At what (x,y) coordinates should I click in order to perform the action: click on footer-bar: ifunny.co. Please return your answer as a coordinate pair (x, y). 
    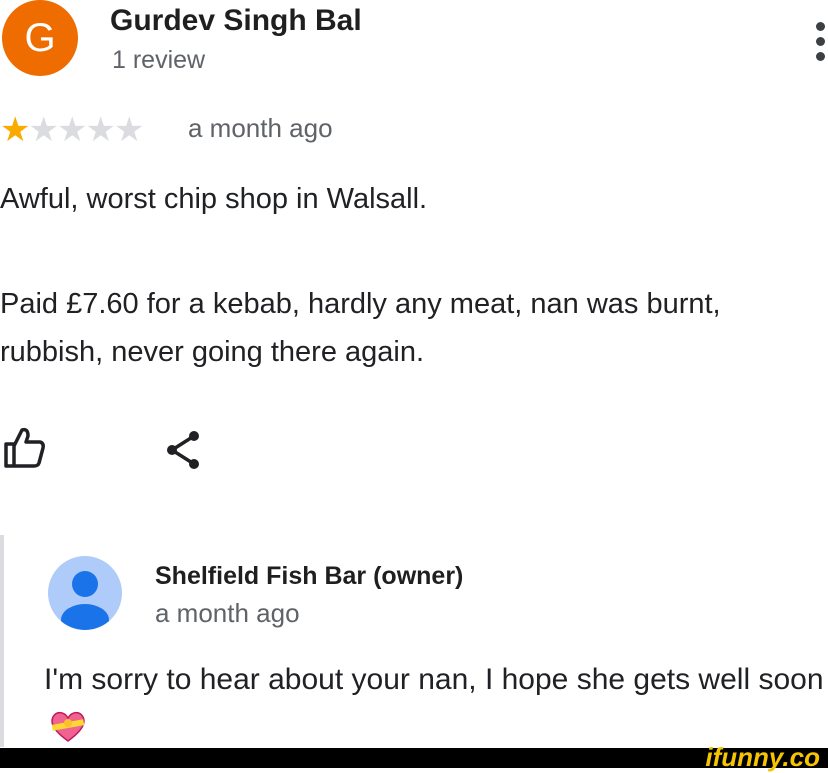
    Looking at the image, I should click on (414, 757).